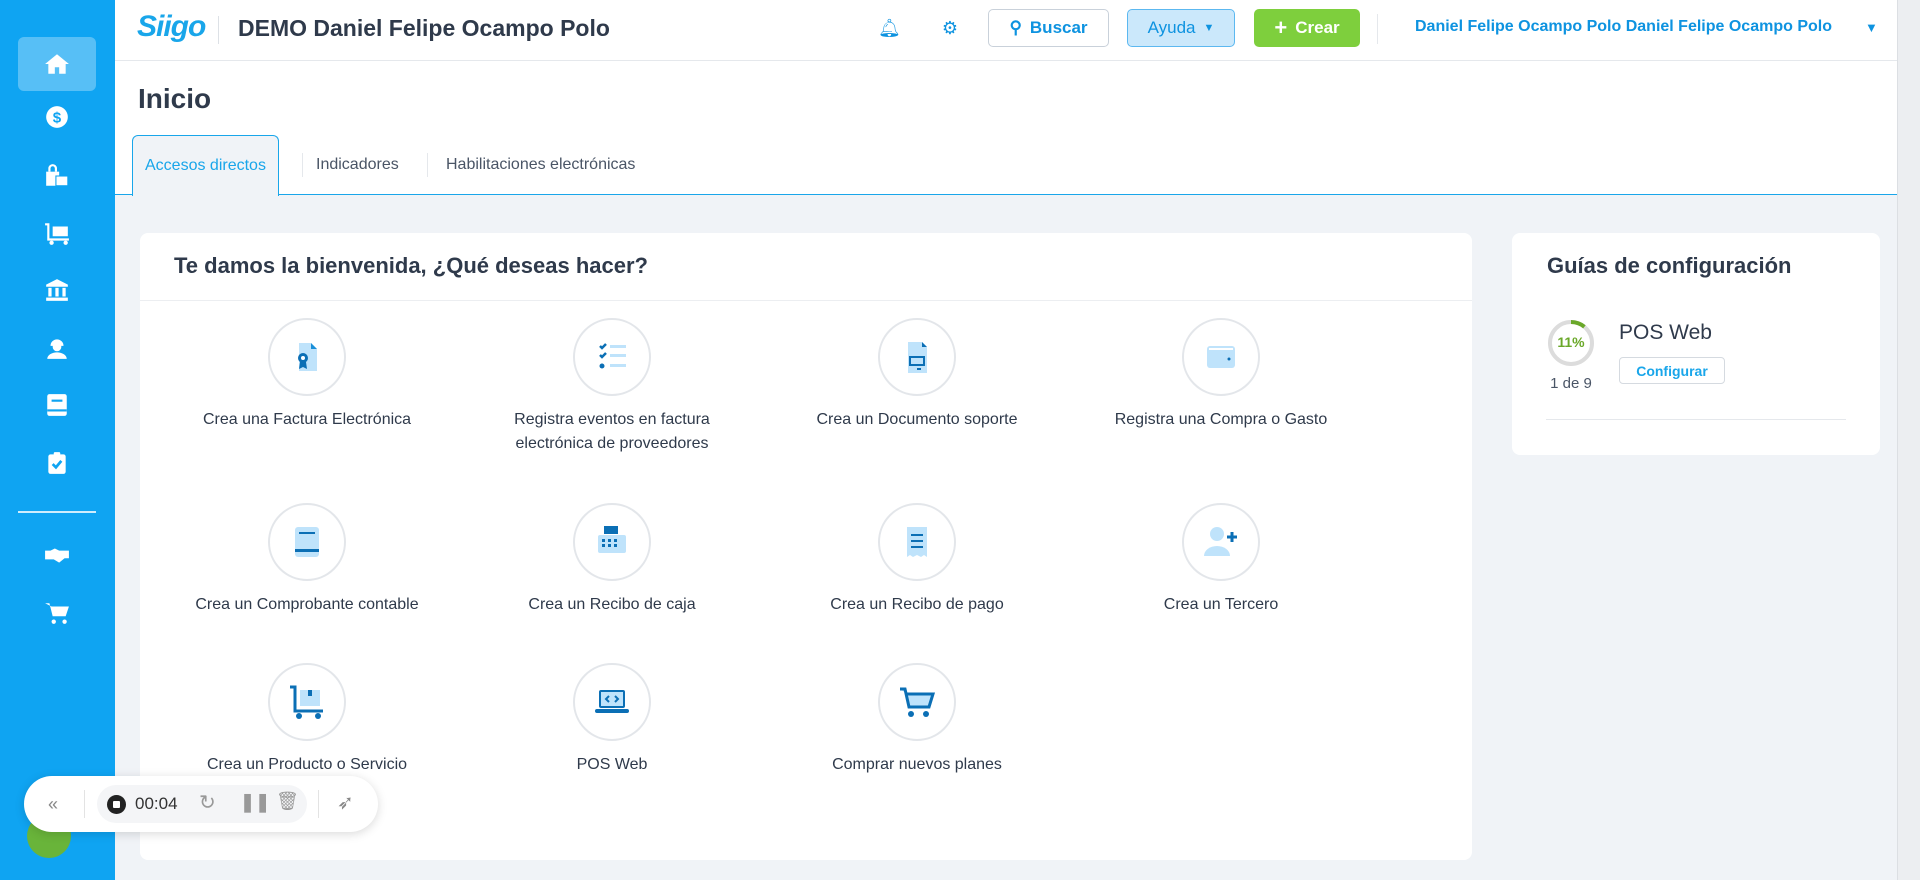  I want to click on checklist-icon, so click(612, 356).